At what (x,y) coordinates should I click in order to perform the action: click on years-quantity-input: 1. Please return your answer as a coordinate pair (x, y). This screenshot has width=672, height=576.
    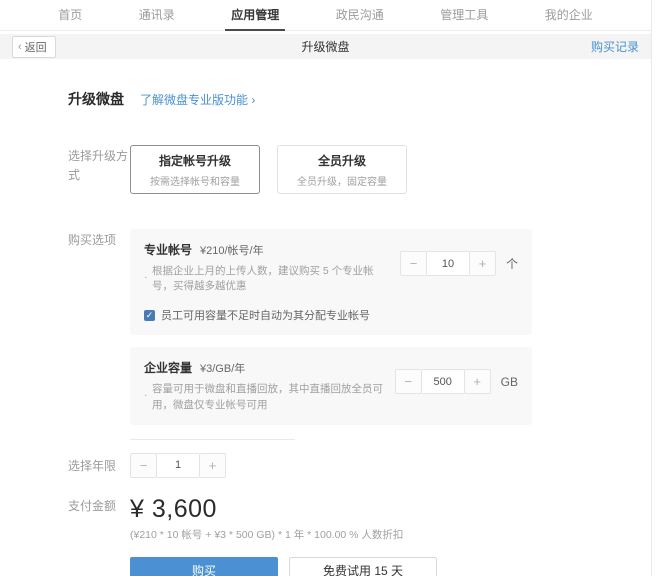
    Looking at the image, I should click on (178, 465).